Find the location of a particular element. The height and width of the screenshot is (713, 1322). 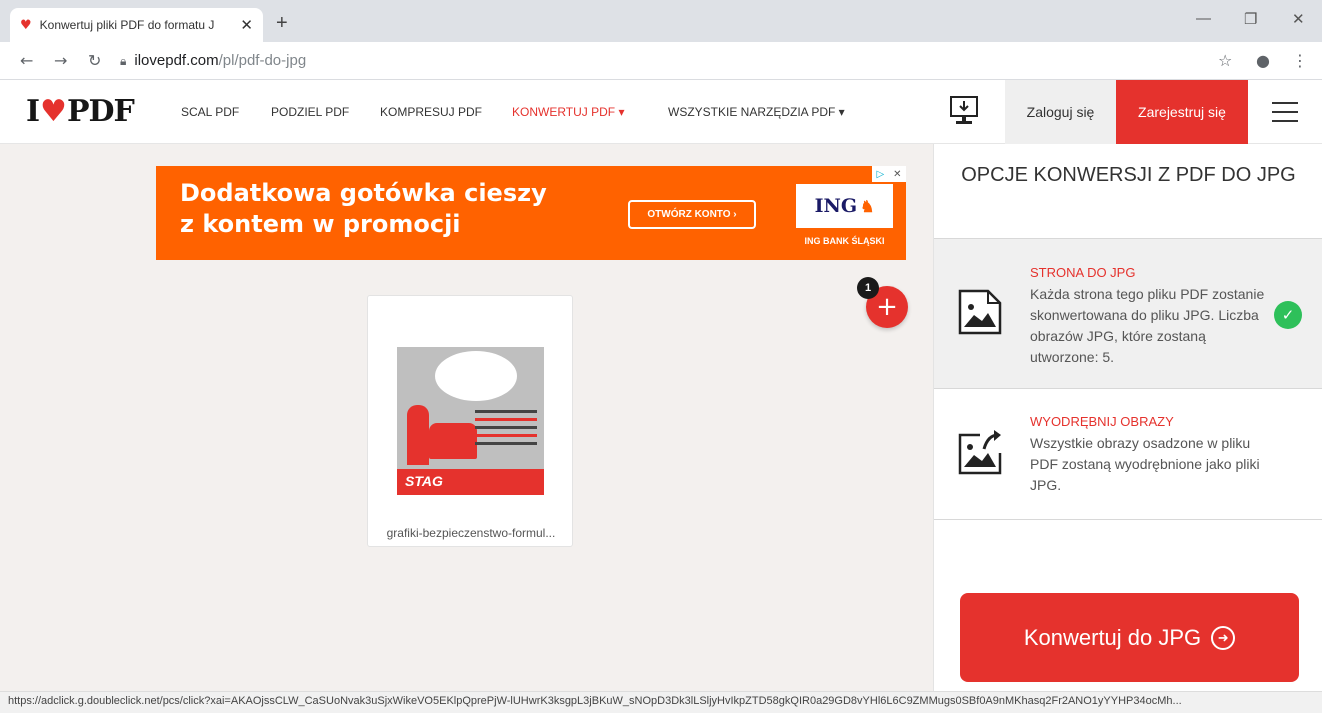

sidebar-title-text: OPCJE KONWERSJI Z PDF DO JPG is located at coordinates (1128, 175).